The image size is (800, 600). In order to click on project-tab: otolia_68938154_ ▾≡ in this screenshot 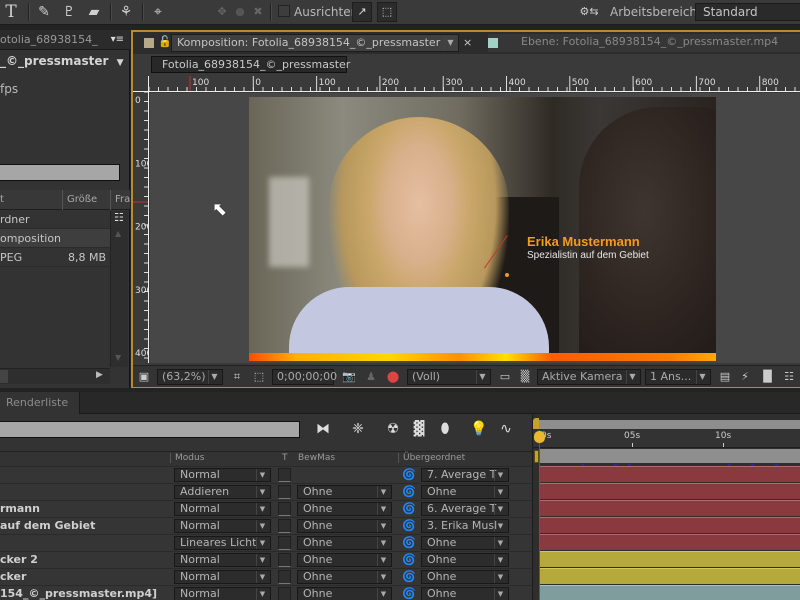, I will do `click(65, 40)`.